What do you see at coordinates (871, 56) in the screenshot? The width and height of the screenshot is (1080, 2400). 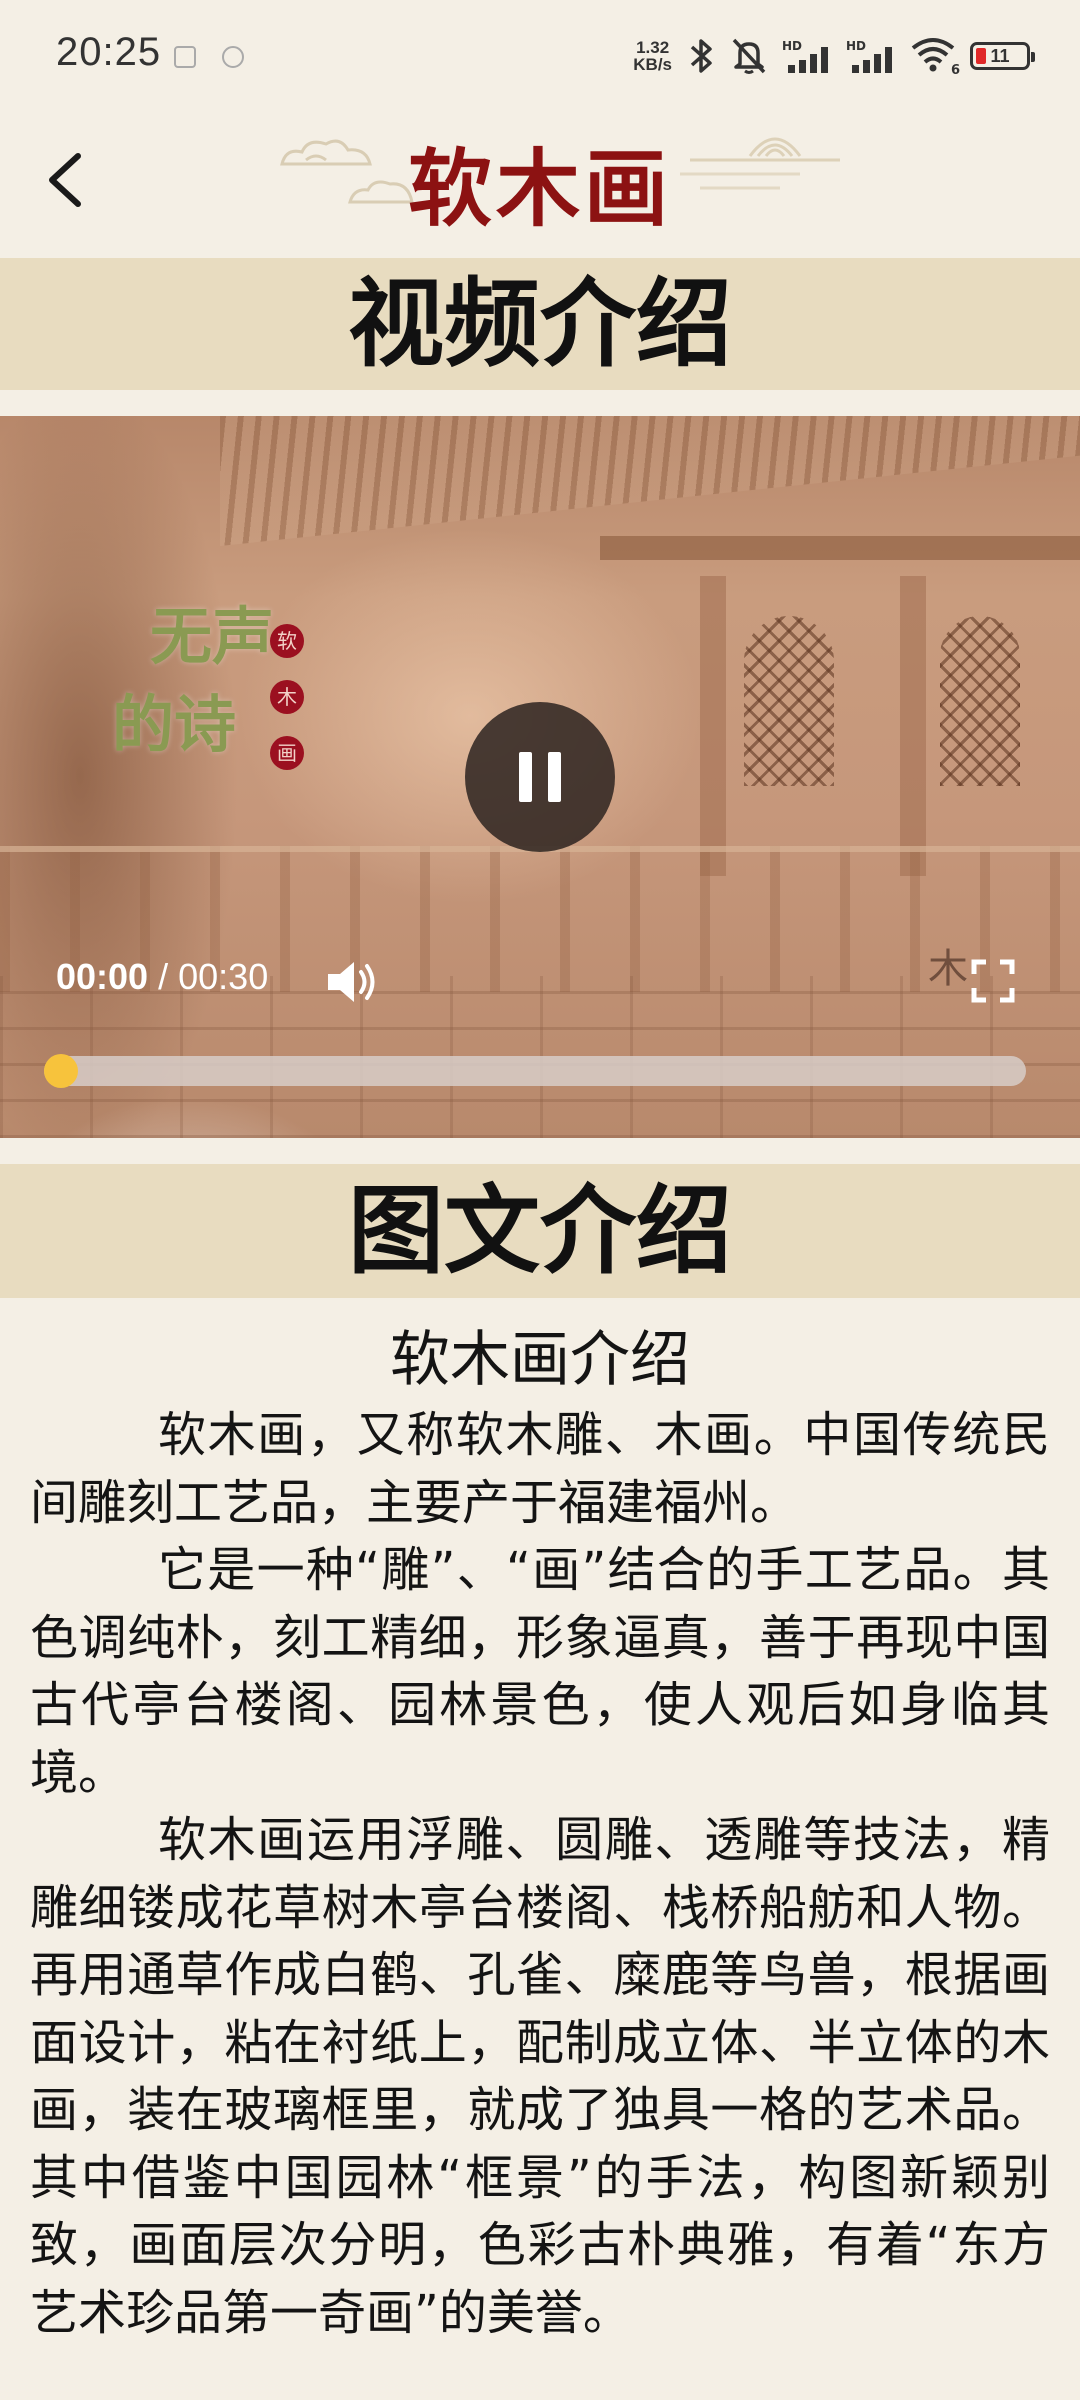 I see `cell-signal-2-icon: HD` at bounding box center [871, 56].